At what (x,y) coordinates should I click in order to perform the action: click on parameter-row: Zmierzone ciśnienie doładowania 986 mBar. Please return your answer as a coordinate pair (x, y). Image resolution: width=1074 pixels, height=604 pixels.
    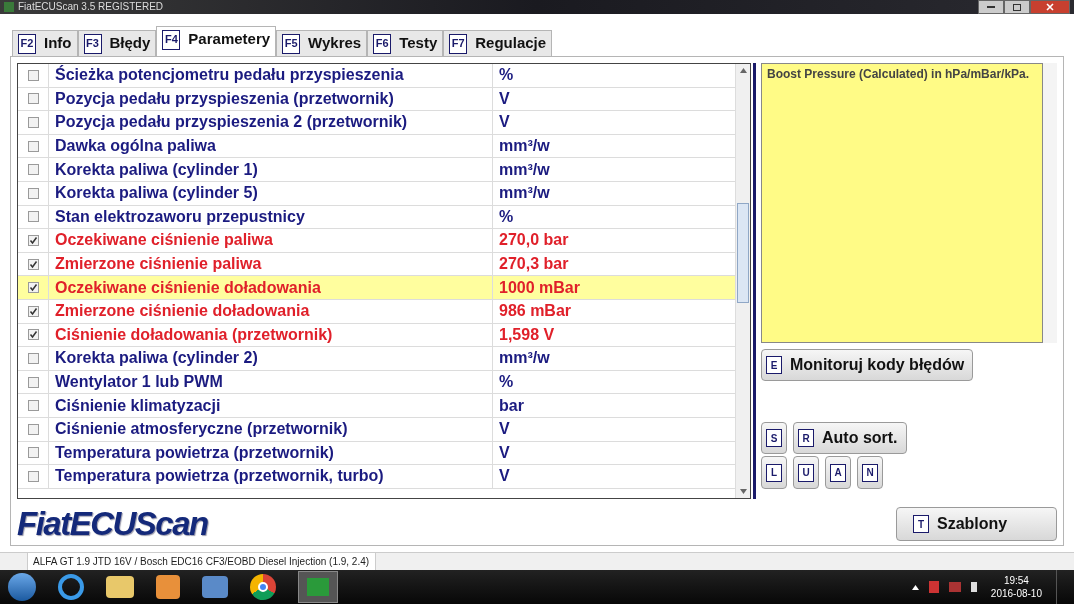
    Looking at the image, I should click on (376, 311).